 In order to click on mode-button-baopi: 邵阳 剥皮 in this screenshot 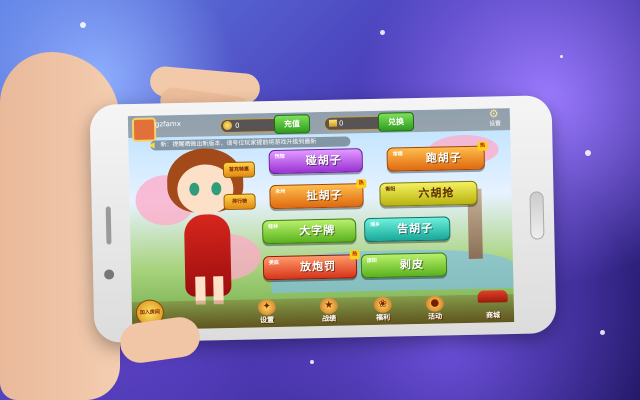, I will do `click(404, 265)`.